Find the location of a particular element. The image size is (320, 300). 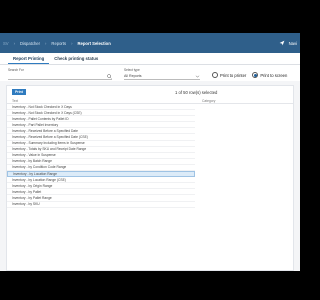

print-to-screen-label: Print to screen is located at coordinates (274, 75).